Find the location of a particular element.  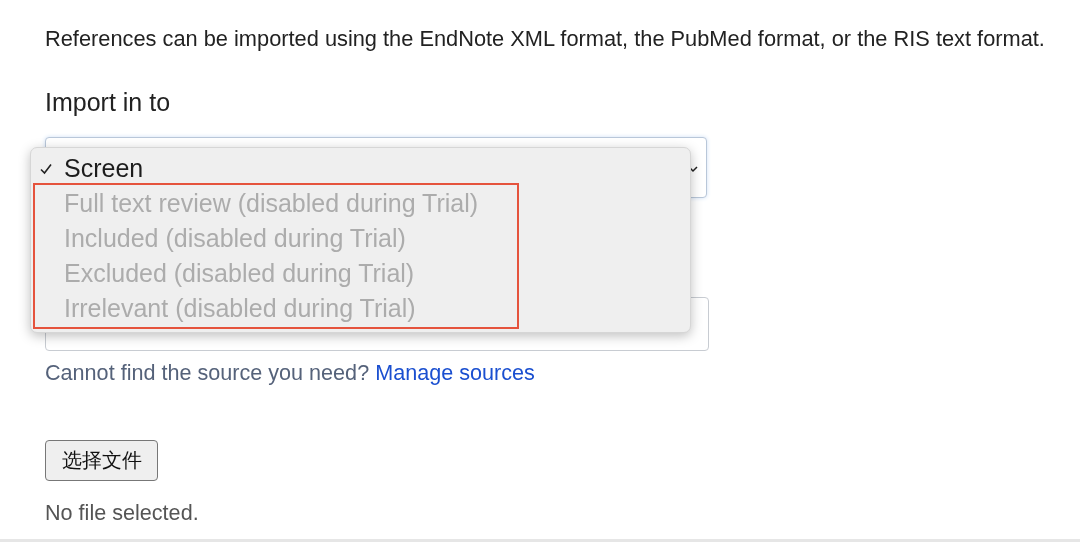

choose-file-button: 选择文件 is located at coordinates (101, 460).